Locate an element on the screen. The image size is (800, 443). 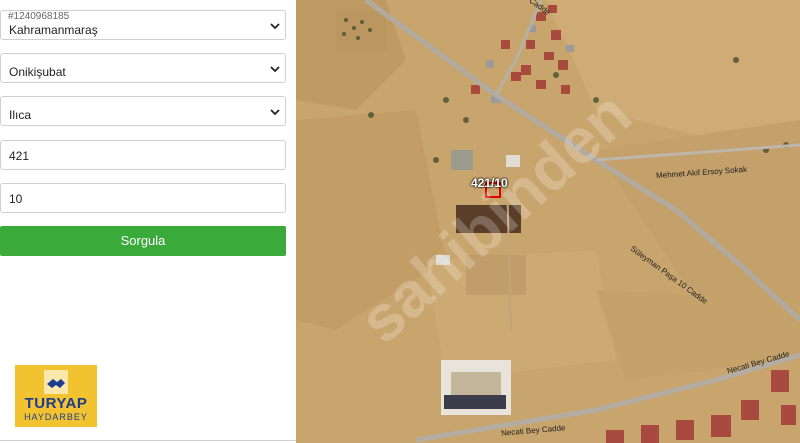
logo-sub: HAYDARBEY is located at coordinates (56, 417).